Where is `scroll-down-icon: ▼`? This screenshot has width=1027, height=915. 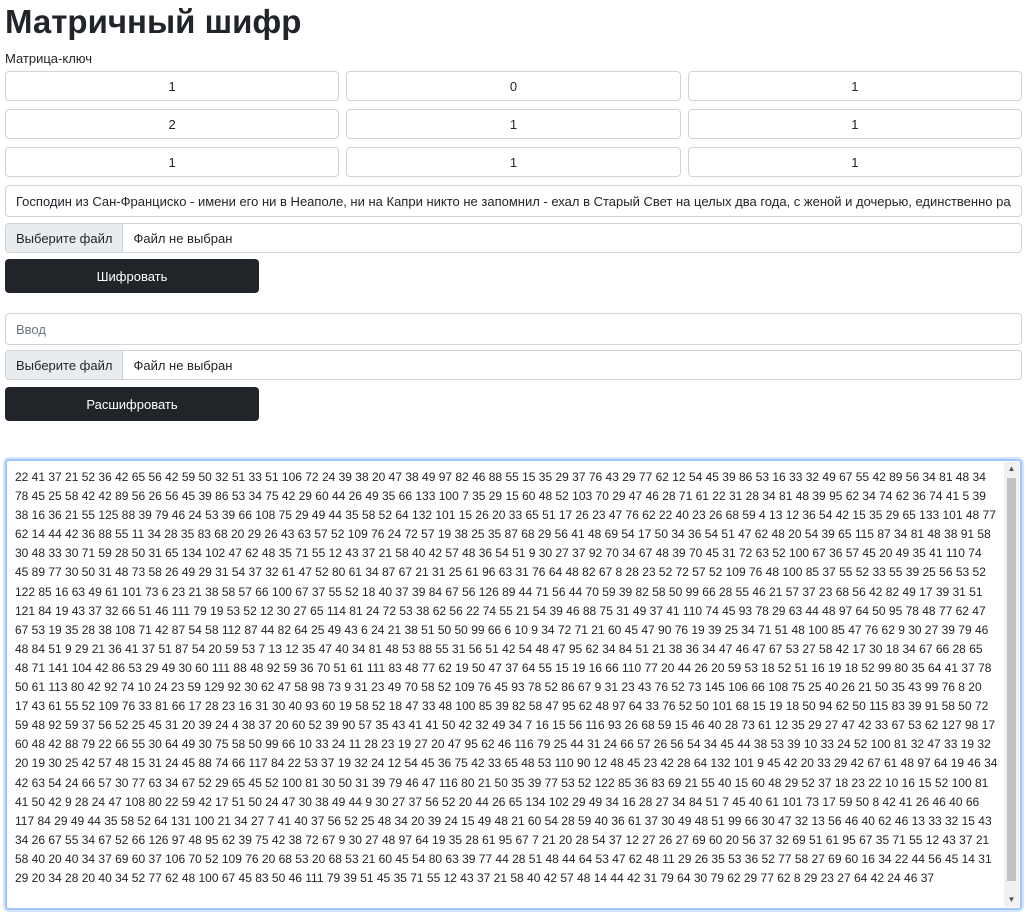 scroll-down-icon: ▼ is located at coordinates (1011, 900).